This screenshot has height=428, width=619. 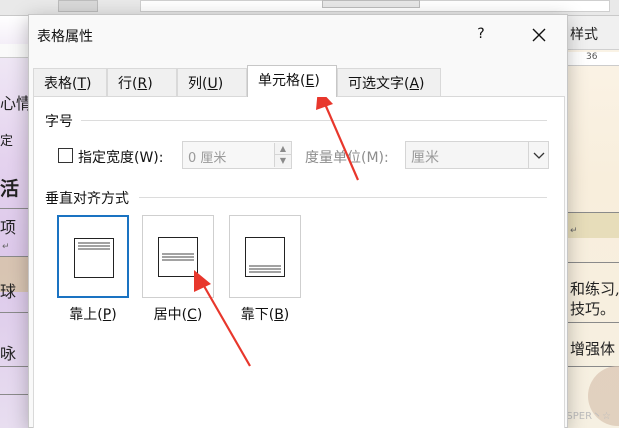 I want to click on tab-label: 行(, so click(x=128, y=84).